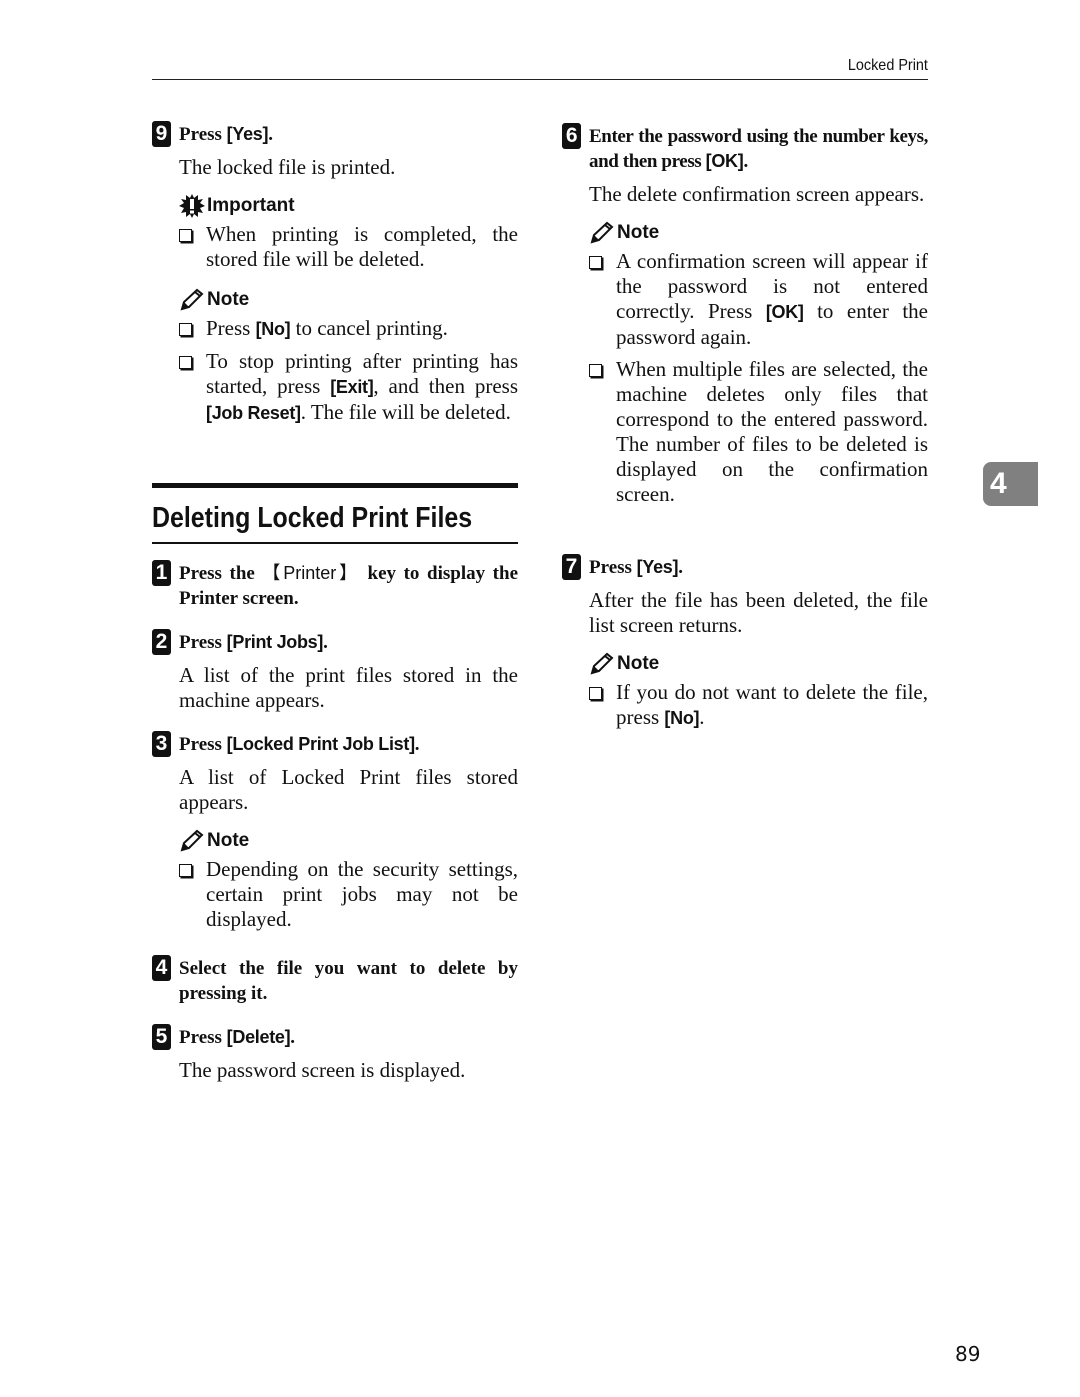  Describe the element at coordinates (335, 642) in the screenshot. I see `step-2-heading: 2 Press [Print Jobs].` at that location.